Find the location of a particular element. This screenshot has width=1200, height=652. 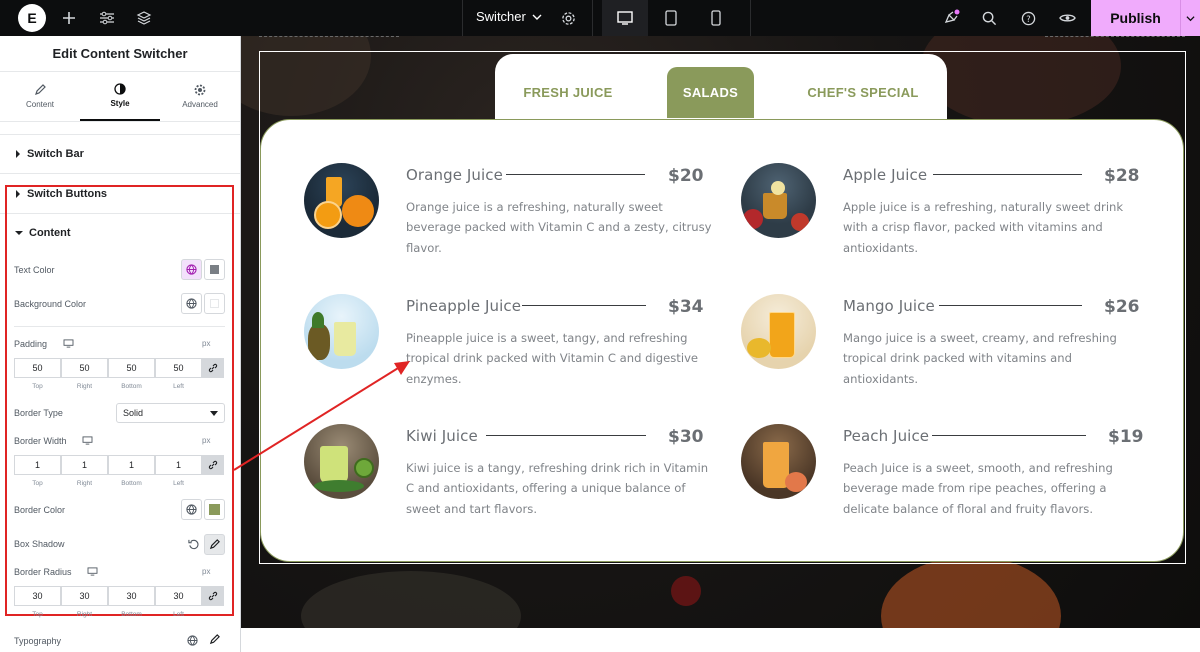

text-color-picker is located at coordinates (214, 269).